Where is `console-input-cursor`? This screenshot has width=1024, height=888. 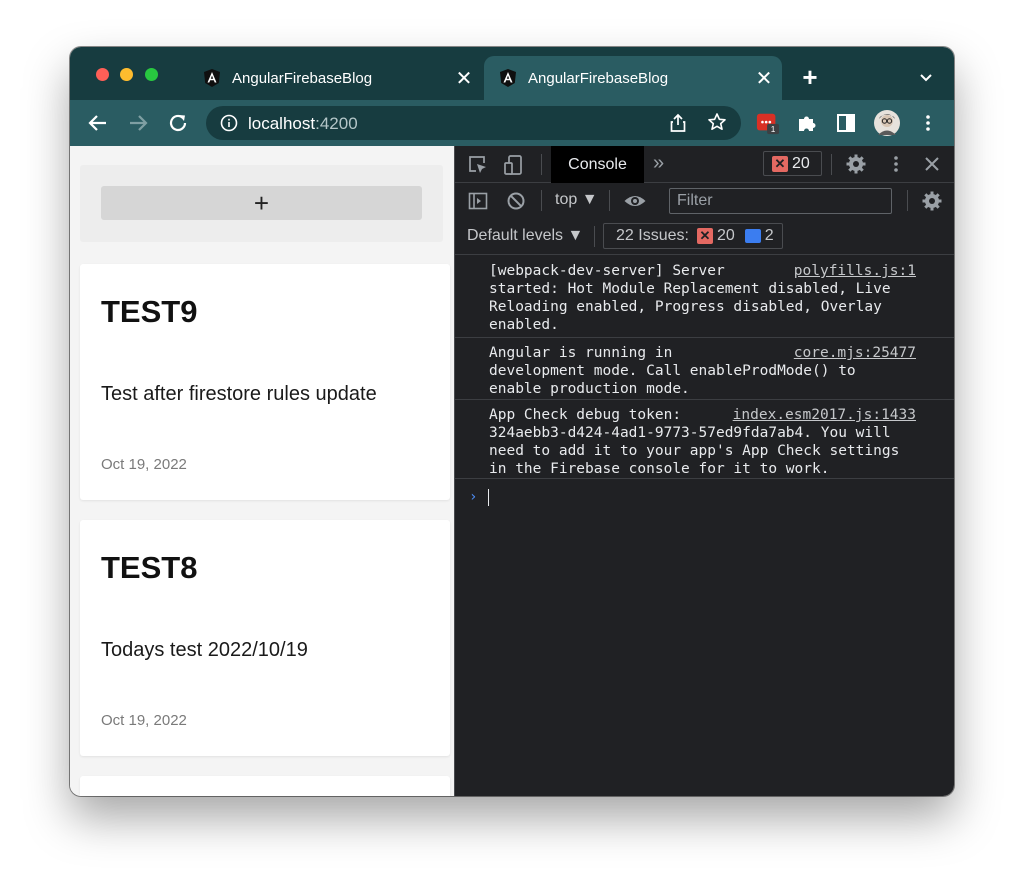 console-input-cursor is located at coordinates (488, 497).